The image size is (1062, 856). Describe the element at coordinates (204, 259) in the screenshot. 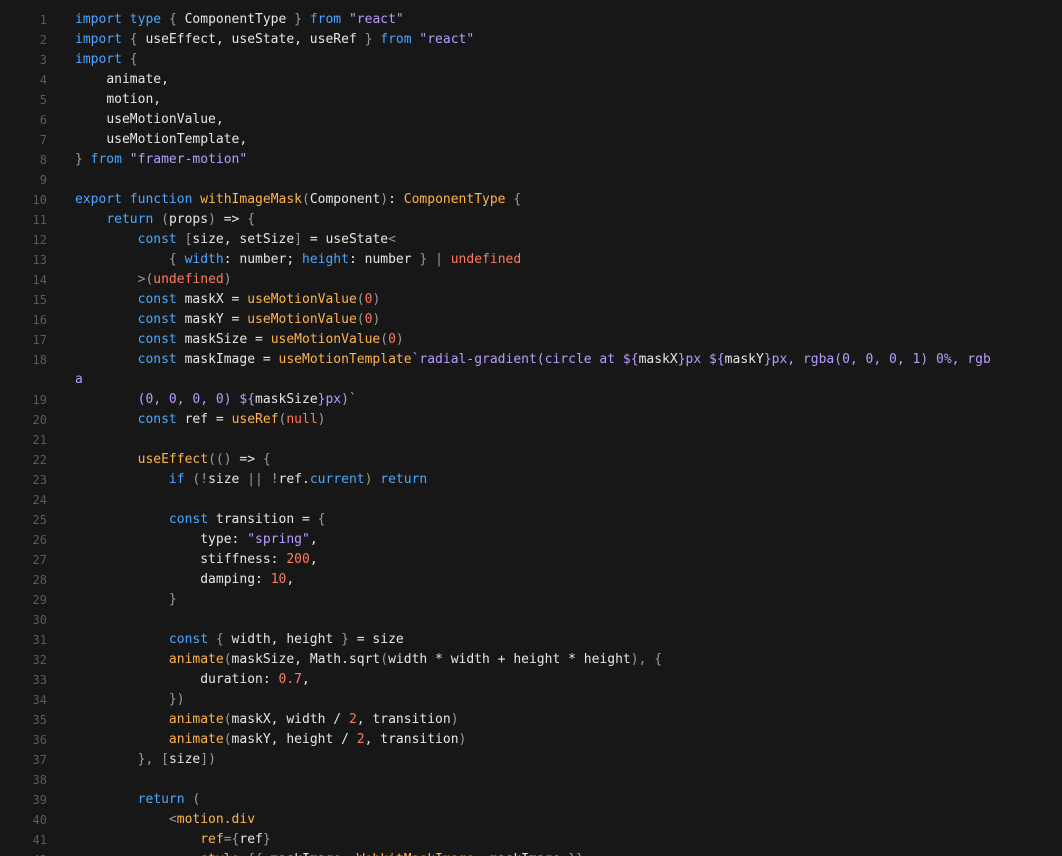

I see `code-token: width` at that location.